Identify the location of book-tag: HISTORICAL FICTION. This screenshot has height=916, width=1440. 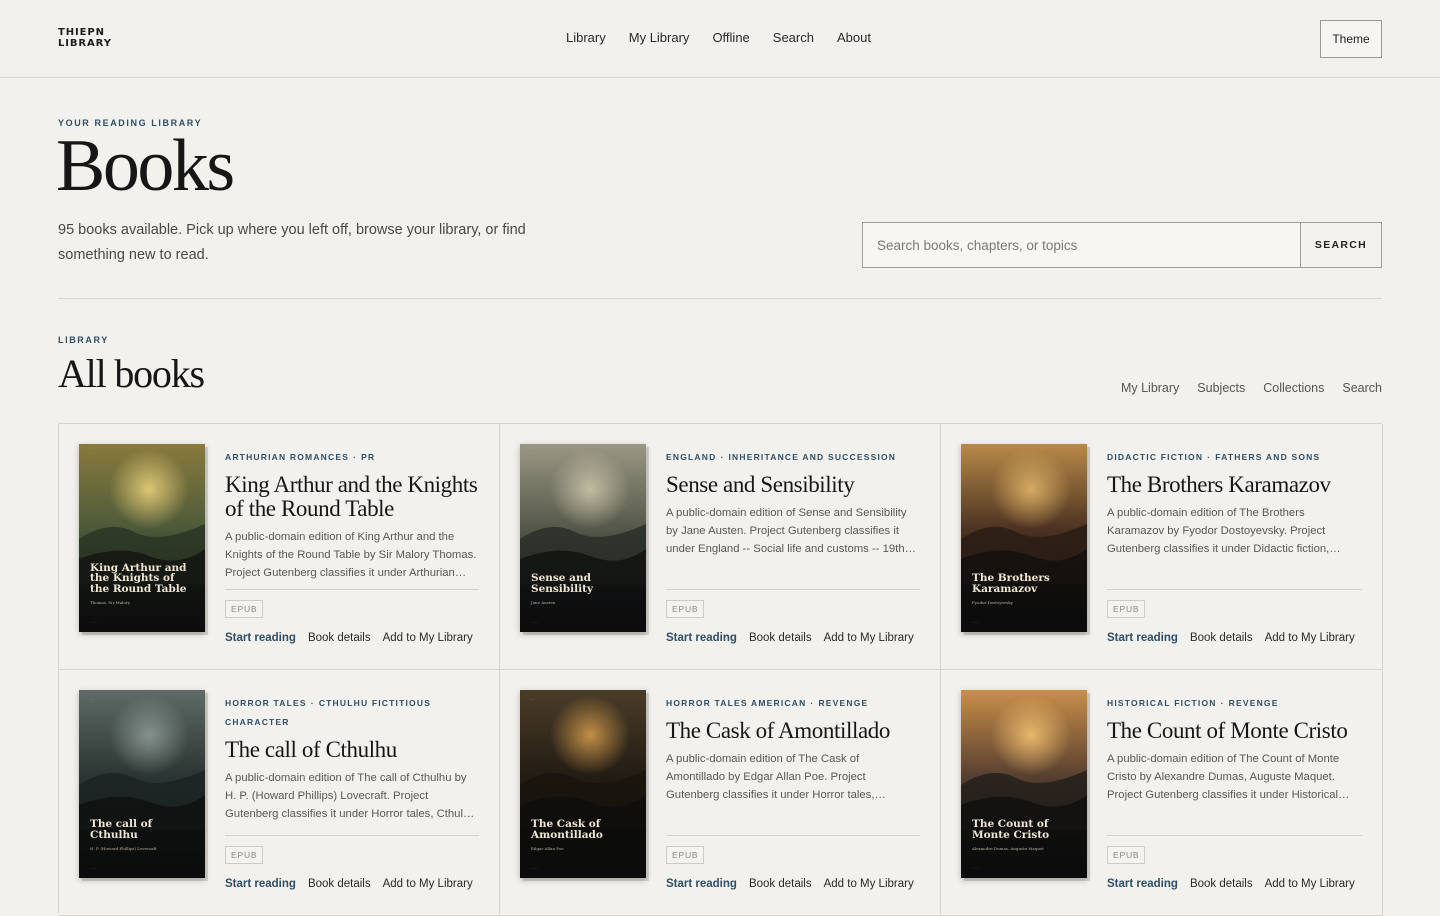
(1162, 703).